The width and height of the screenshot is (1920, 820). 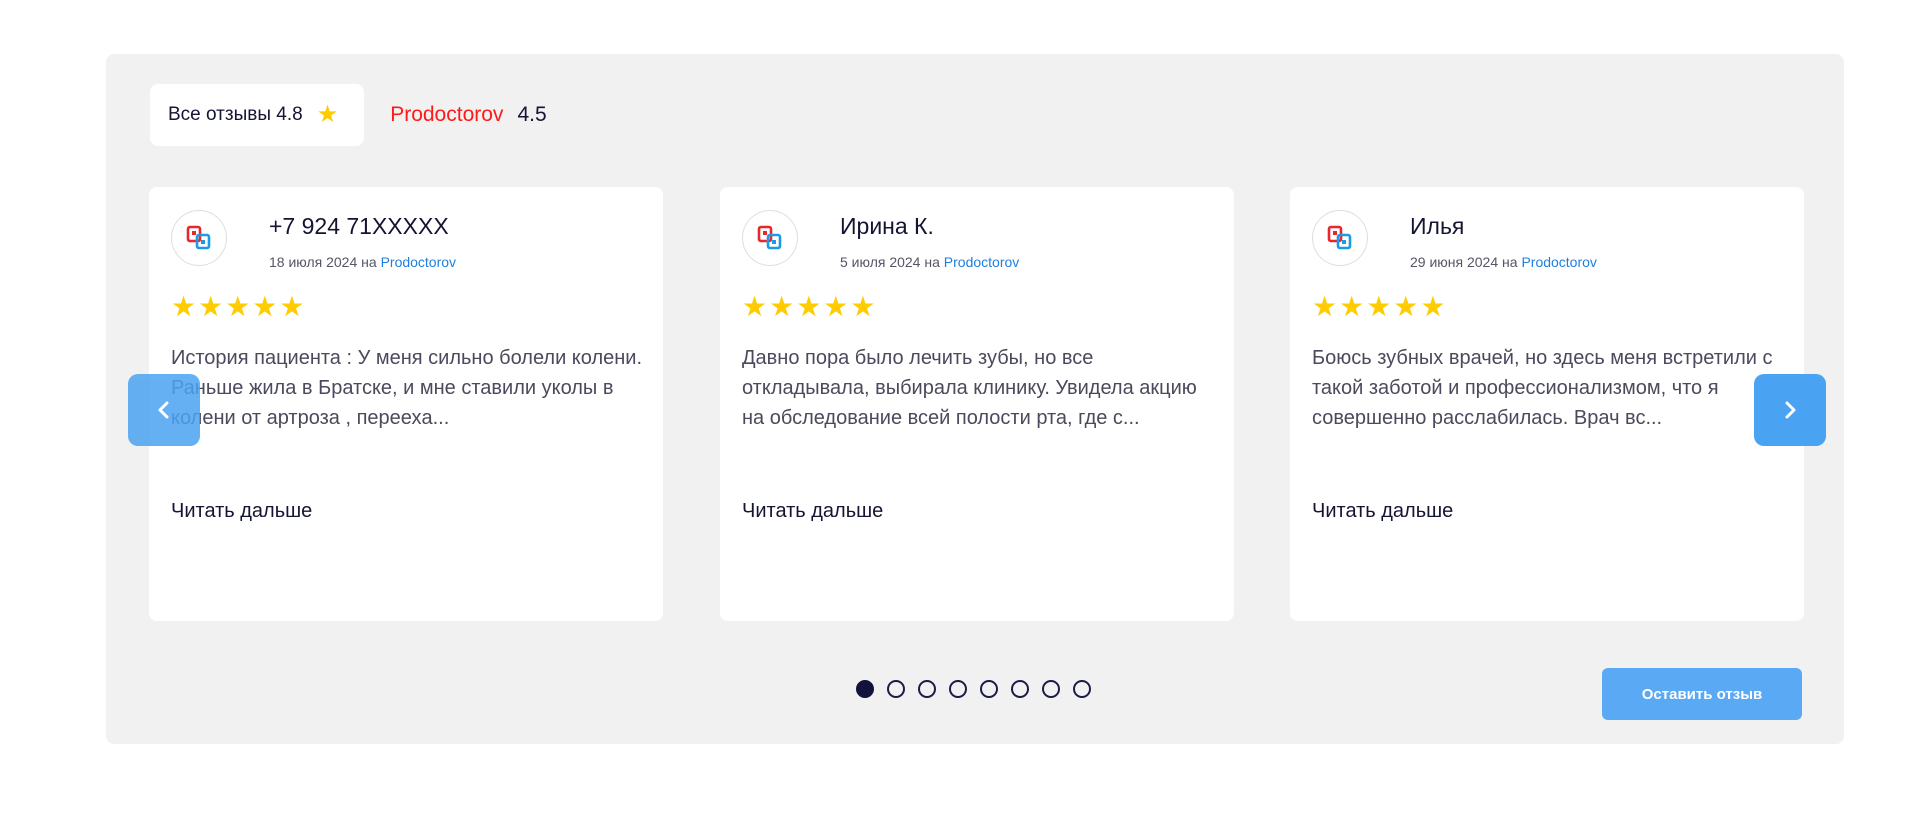 I want to click on tab-prodoctorov: Prodoctorov 4.5, so click(x=468, y=115).